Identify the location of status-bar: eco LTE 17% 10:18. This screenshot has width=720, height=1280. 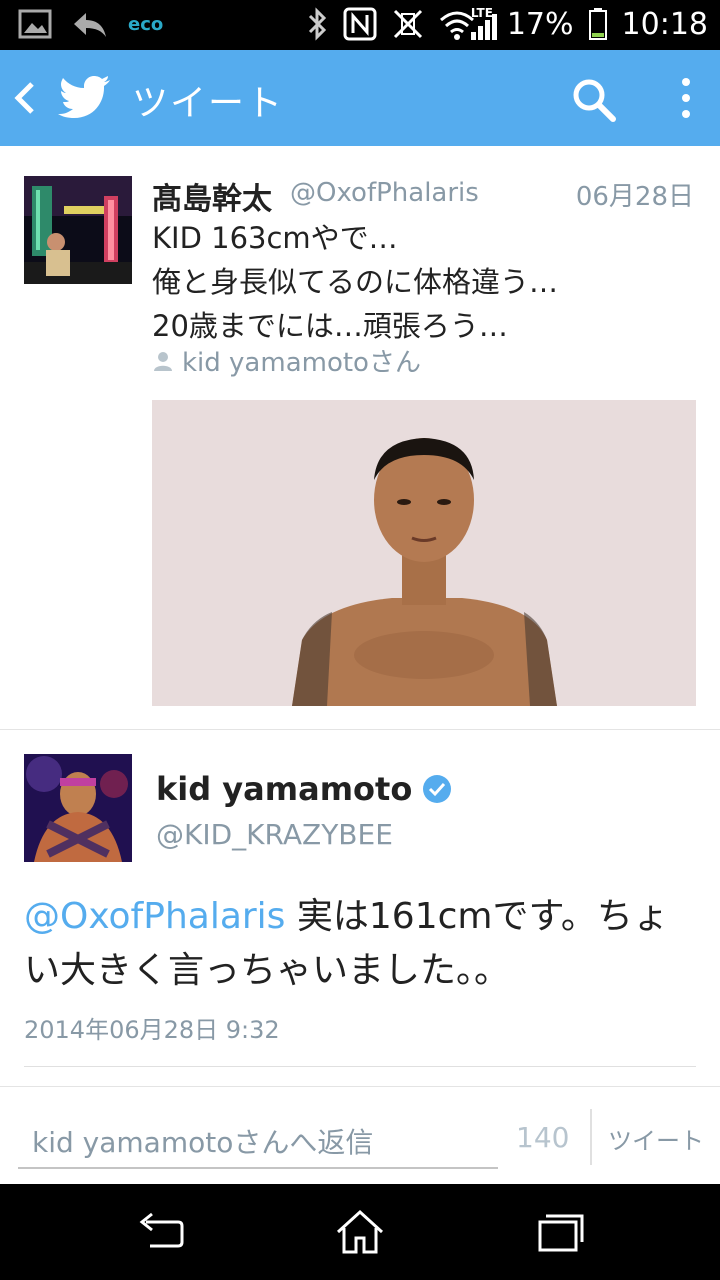
(360, 25).